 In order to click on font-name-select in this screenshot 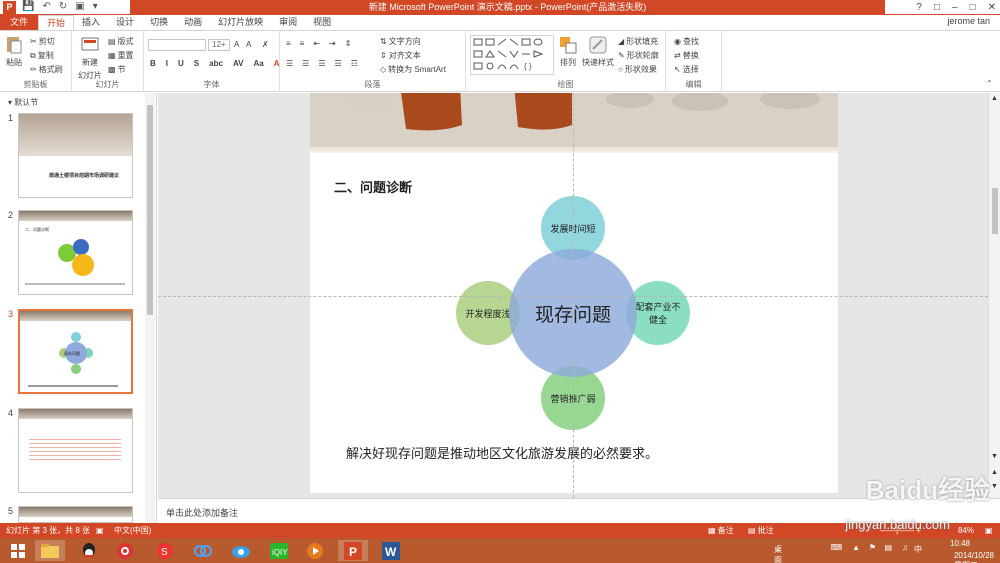, I will do `click(177, 45)`.